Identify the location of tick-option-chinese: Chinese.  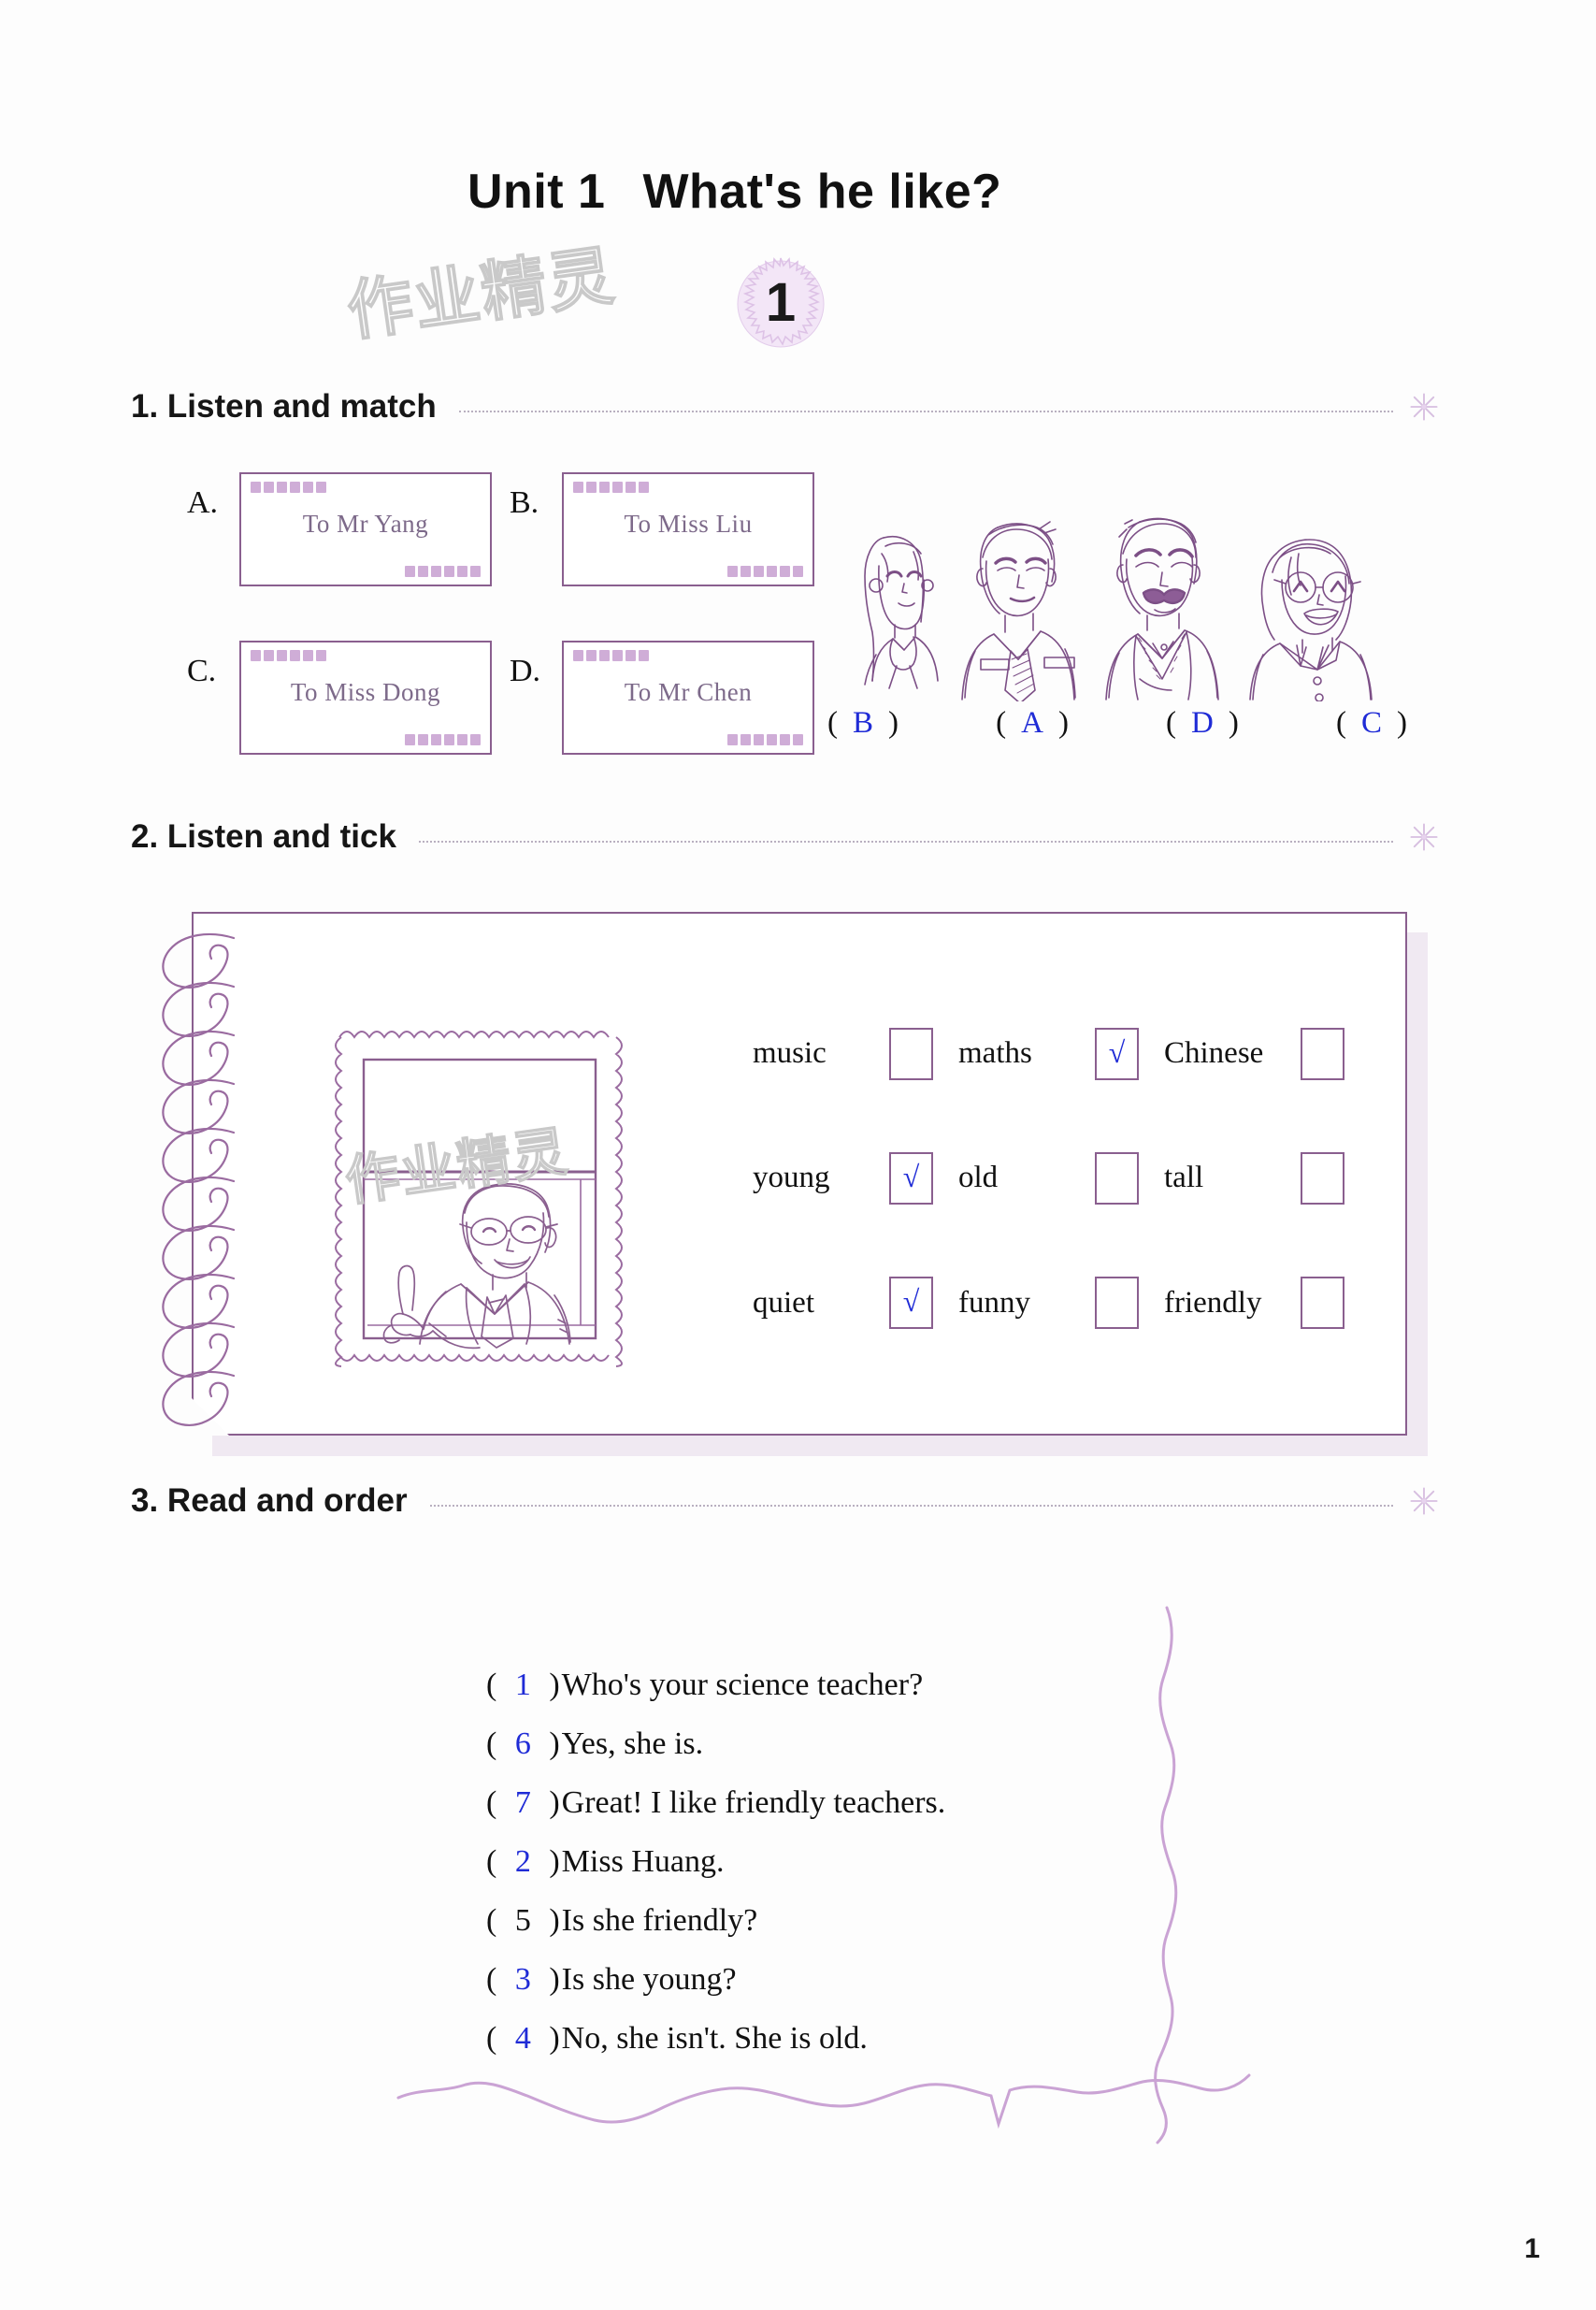
(1267, 1053).